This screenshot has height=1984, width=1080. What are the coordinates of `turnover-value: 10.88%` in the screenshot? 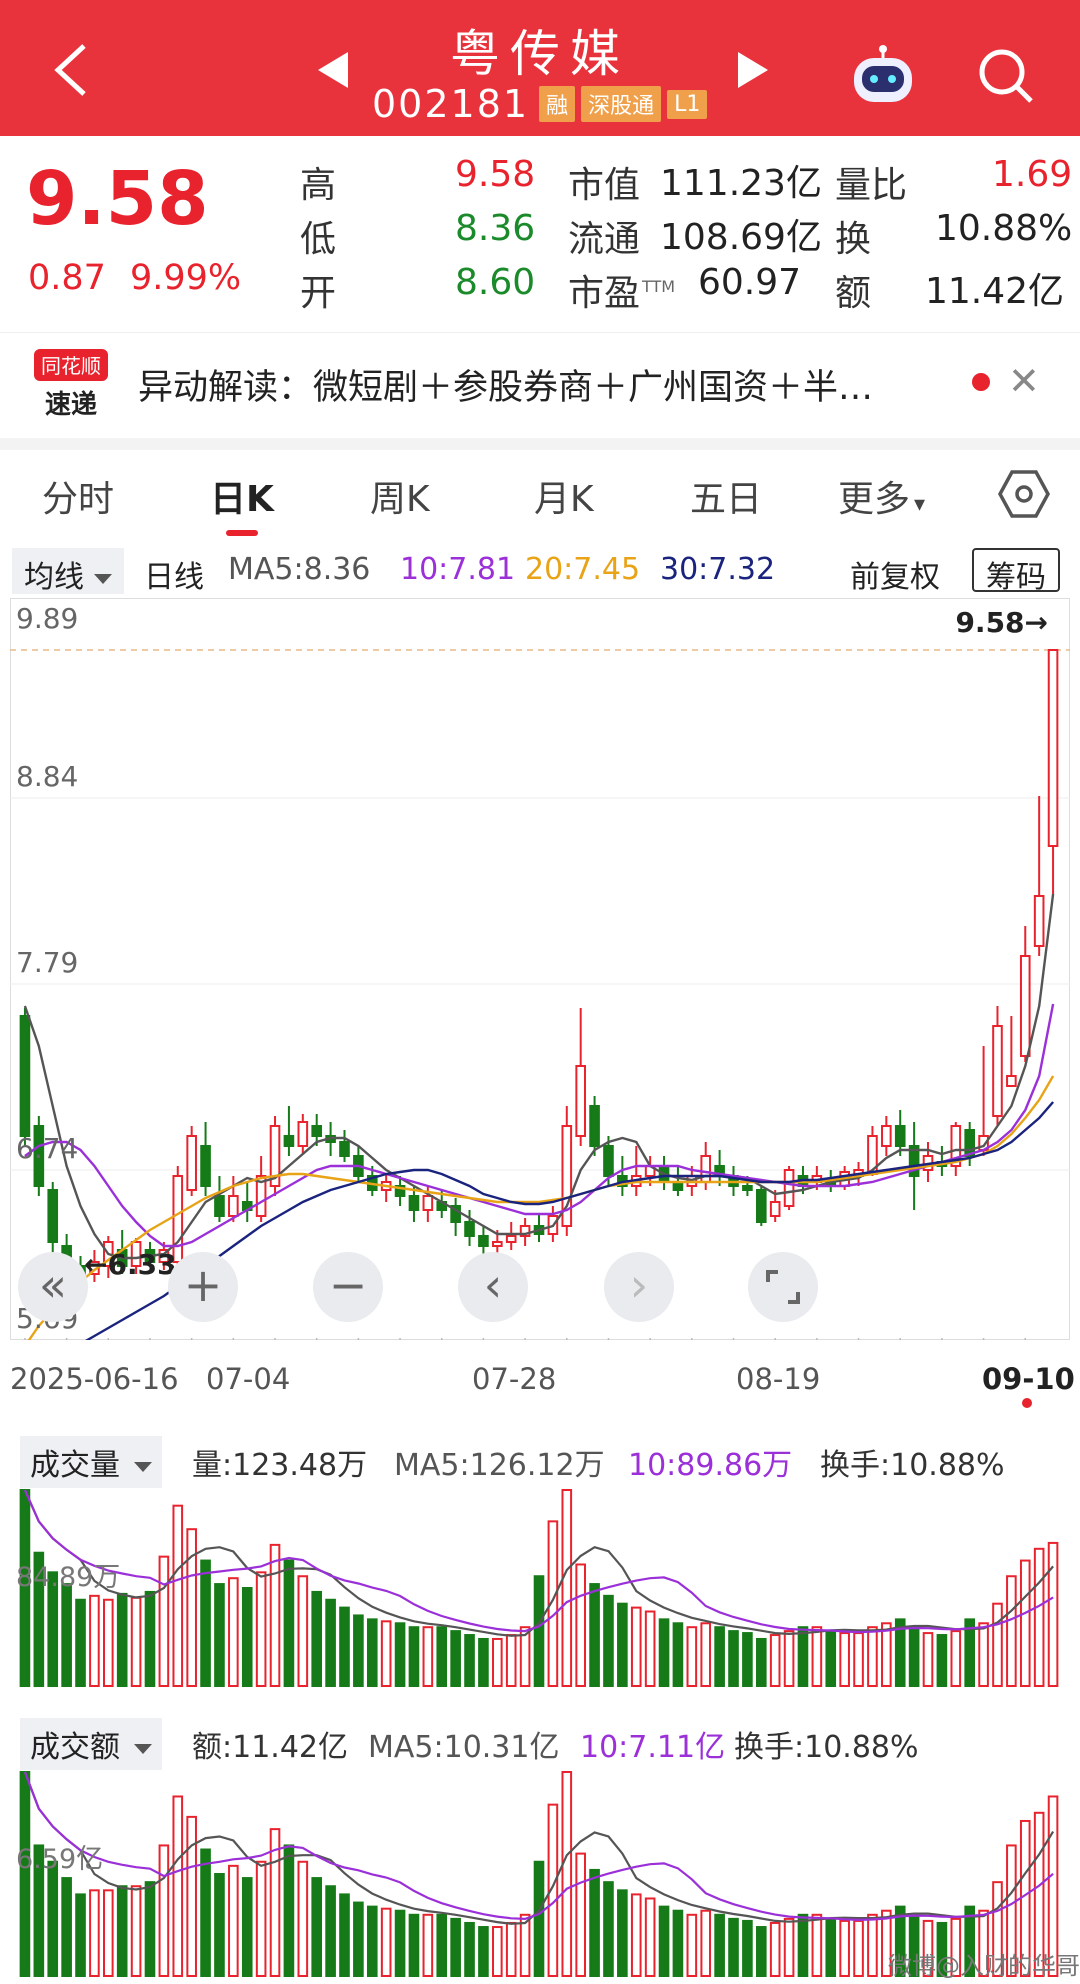 It's located at (1004, 228).